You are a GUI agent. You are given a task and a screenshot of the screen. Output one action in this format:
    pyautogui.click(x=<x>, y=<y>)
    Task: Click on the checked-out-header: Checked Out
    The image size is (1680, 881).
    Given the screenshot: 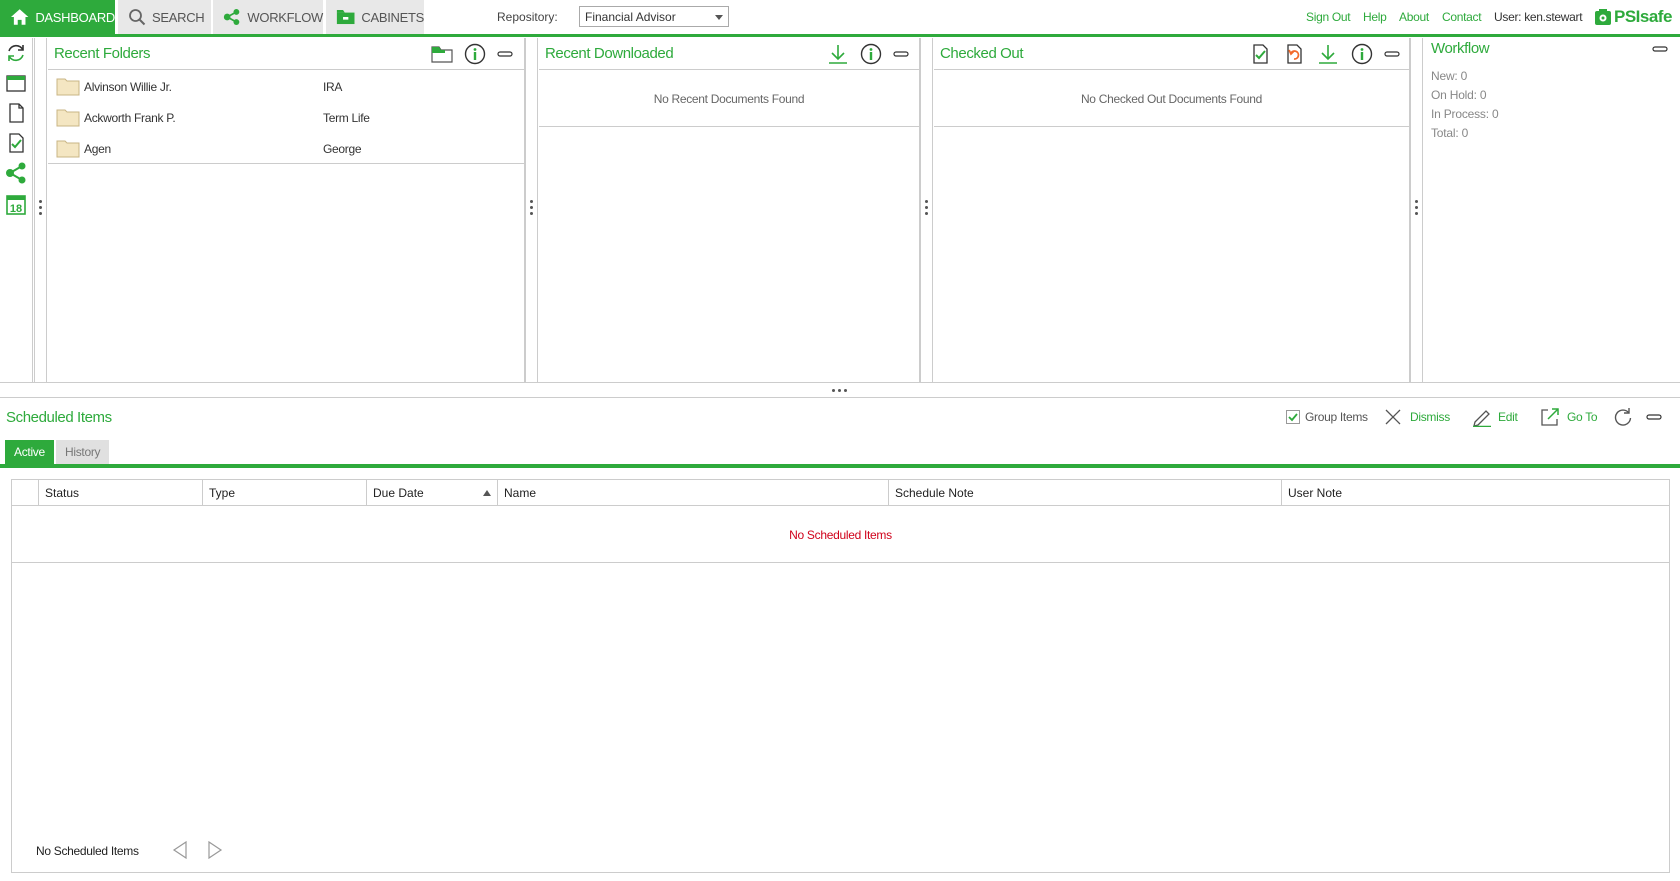 What is the action you would take?
    pyautogui.click(x=1171, y=54)
    